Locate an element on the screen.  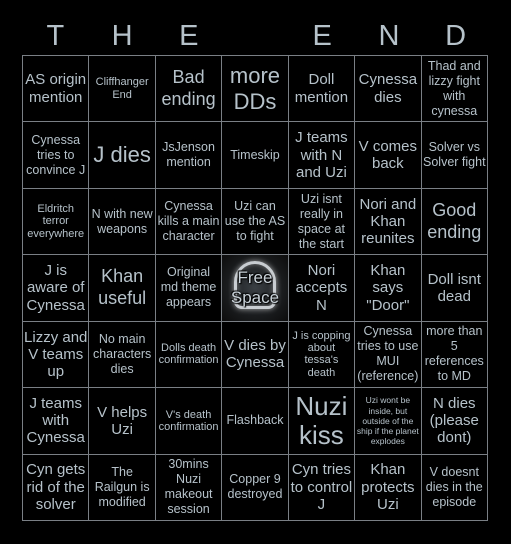
bingo-cell: V helps Uzi is located at coordinates (122, 421).